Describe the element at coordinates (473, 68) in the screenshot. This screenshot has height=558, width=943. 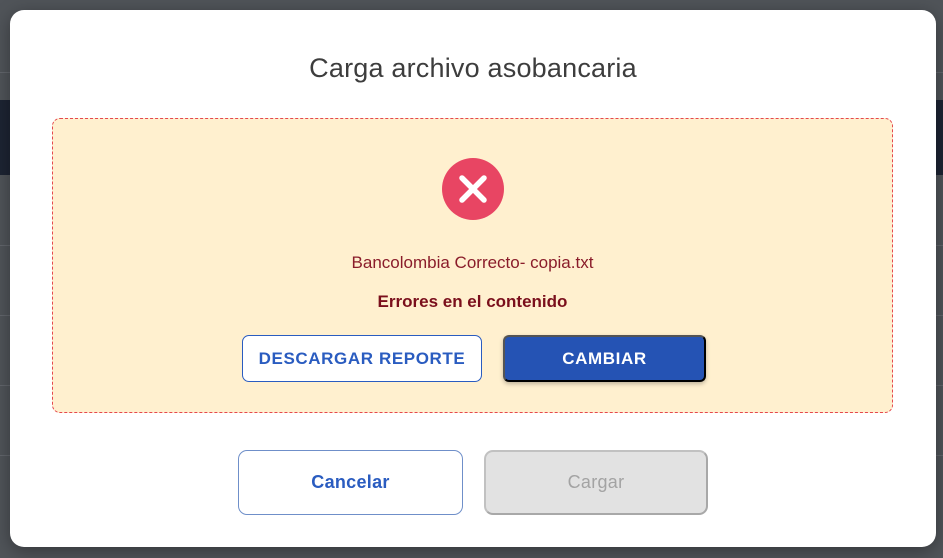
I see `dialog-title: Carga archivo asobancaria` at that location.